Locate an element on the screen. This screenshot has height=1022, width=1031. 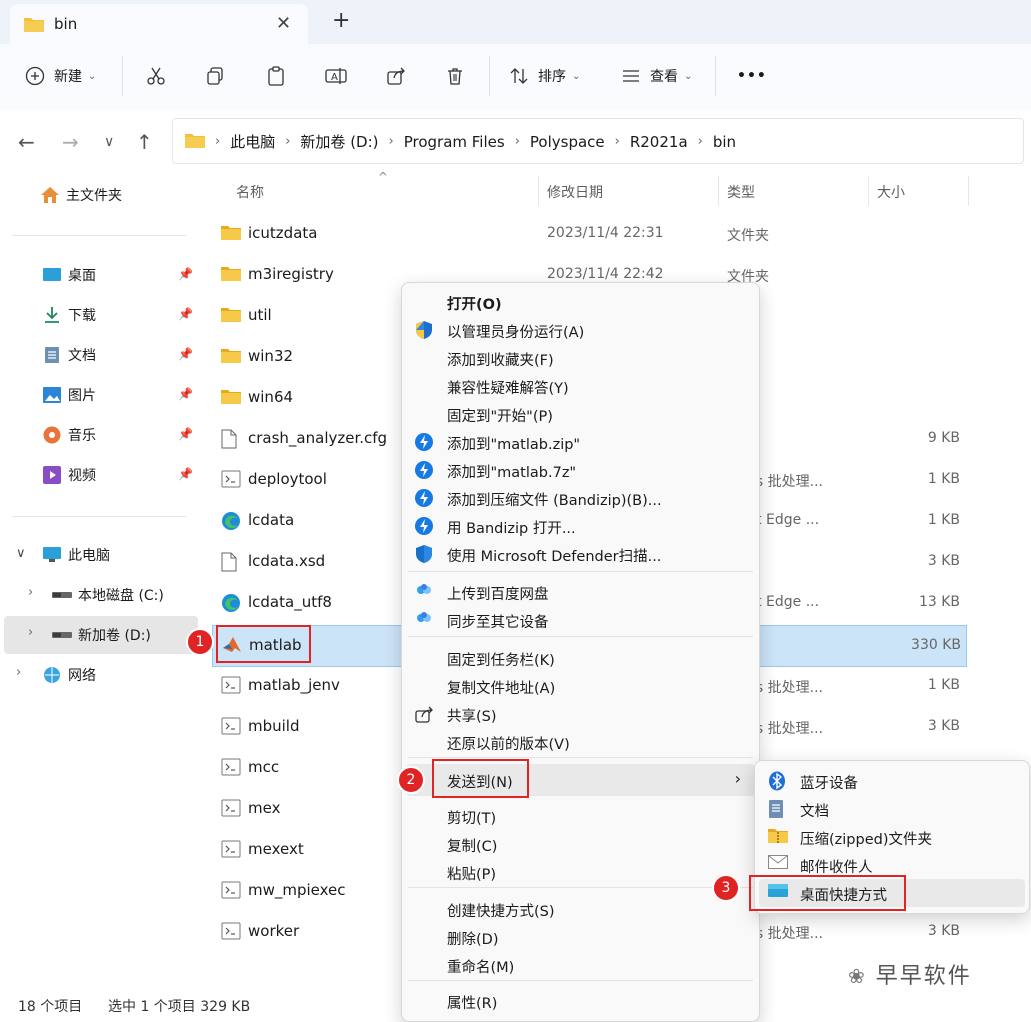
context-menu-item: 复制文件地址(A) is located at coordinates (580, 686).